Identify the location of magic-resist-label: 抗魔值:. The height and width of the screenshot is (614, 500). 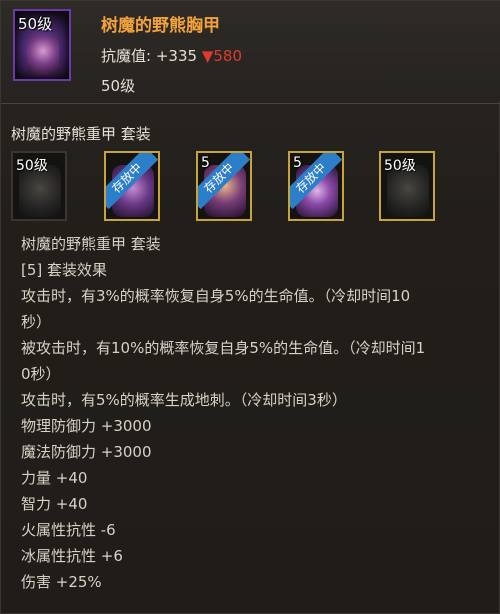
(126, 56).